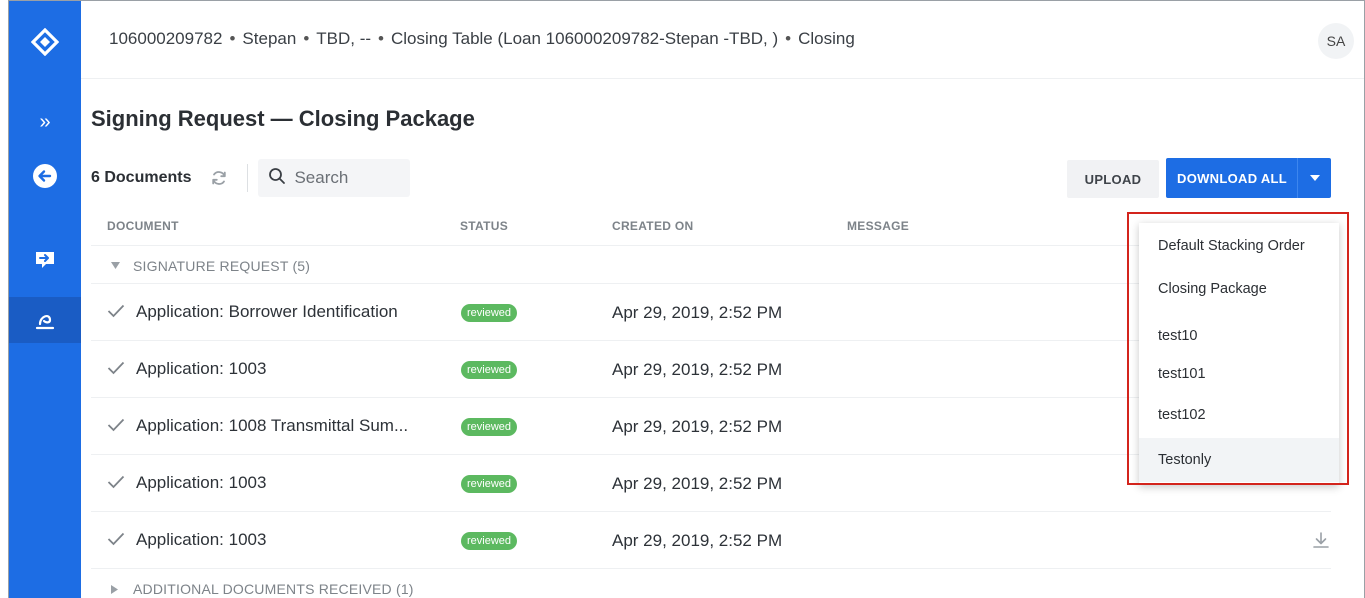 This screenshot has width=1365, height=598. Describe the element at coordinates (143, 226) in the screenshot. I see `column-header-document: DOCUMENT` at that location.